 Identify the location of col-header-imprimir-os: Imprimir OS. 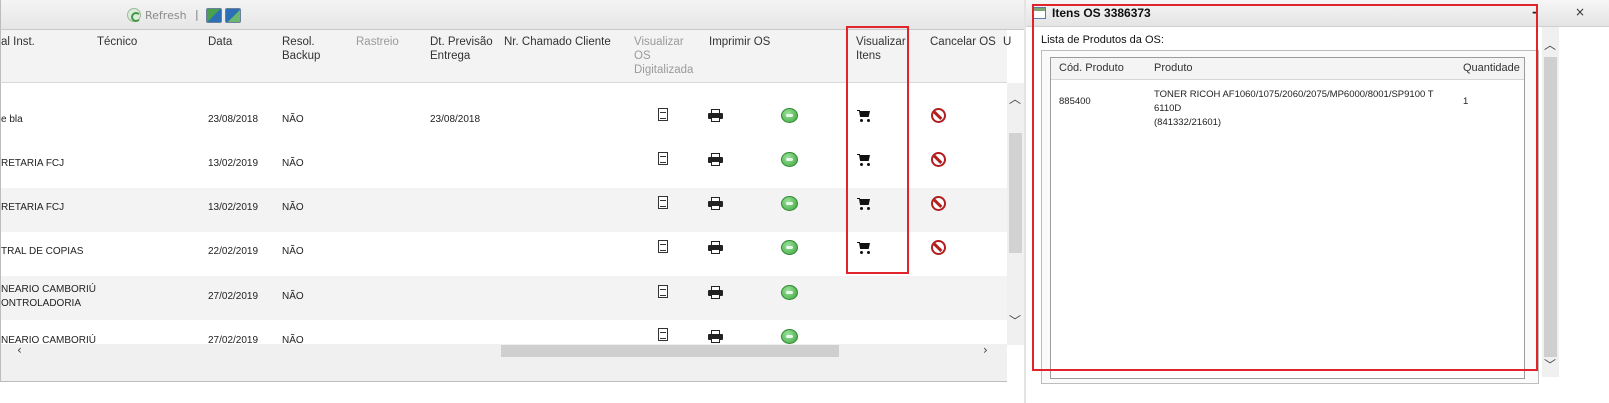
(739, 42).